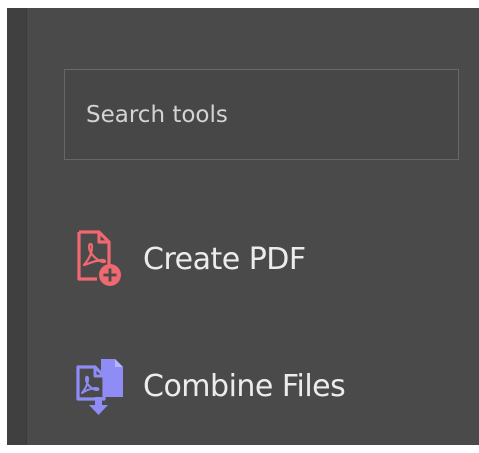 The image size is (479, 453). What do you see at coordinates (101, 386) in the screenshot?
I see `combine-files-icon` at bounding box center [101, 386].